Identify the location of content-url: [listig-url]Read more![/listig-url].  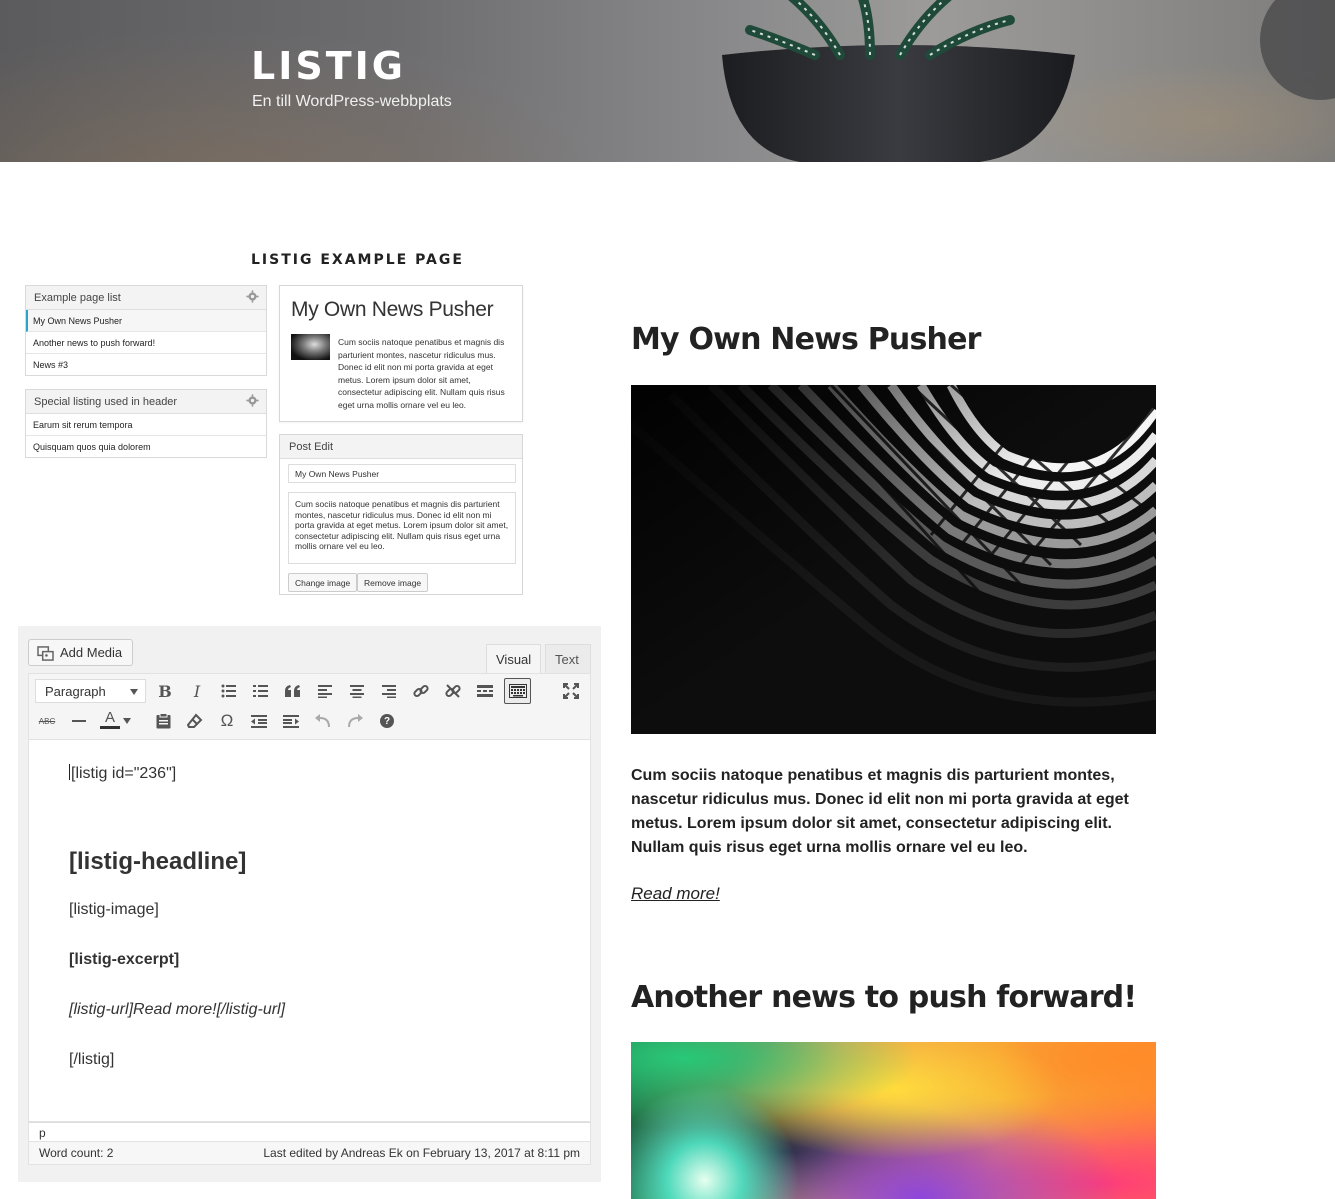
(177, 1009).